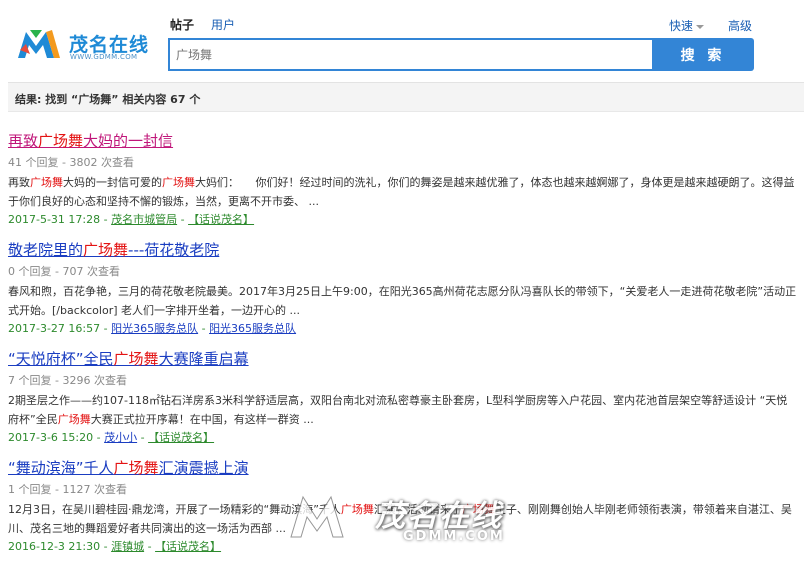  I want to click on result-stats: 0 个回复 - 707 次查看, so click(64, 271).